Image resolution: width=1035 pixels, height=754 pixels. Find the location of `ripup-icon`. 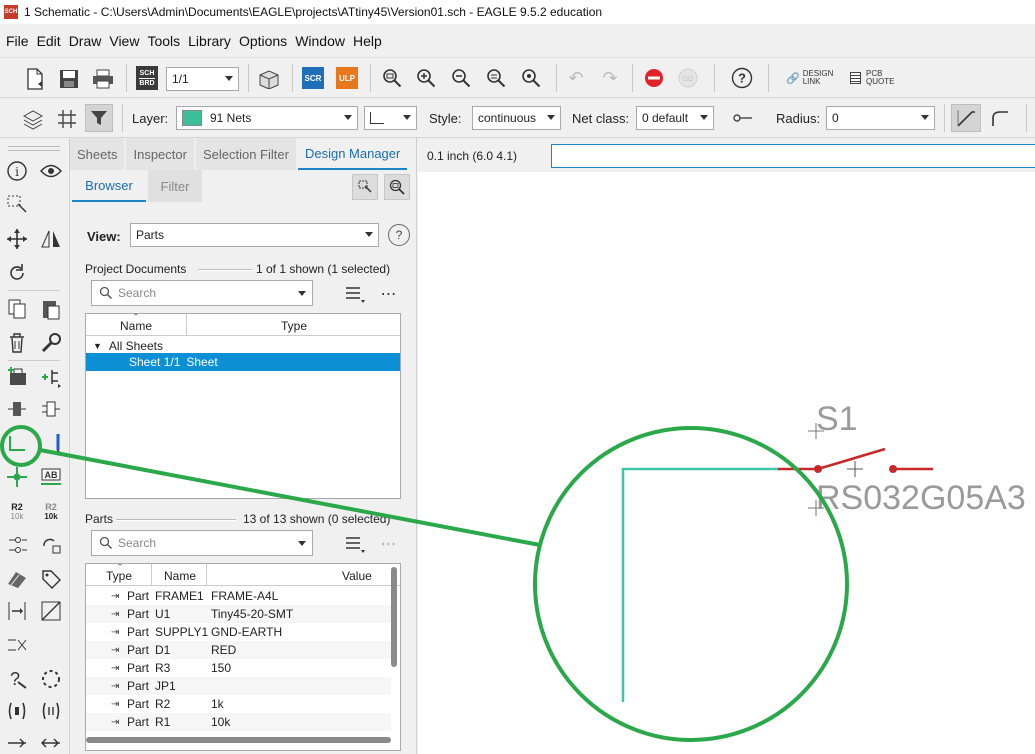

ripup-icon is located at coordinates (17, 645).